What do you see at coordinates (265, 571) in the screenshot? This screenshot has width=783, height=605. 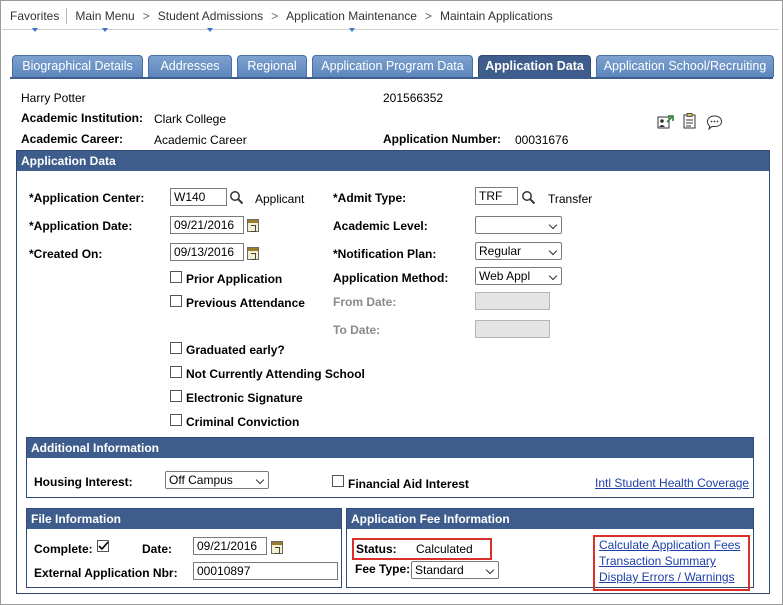 I see `external-application-input: 00010897` at bounding box center [265, 571].